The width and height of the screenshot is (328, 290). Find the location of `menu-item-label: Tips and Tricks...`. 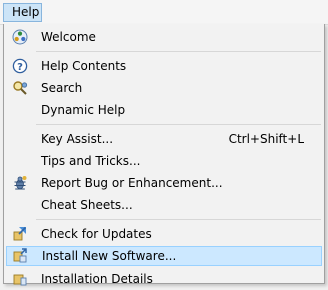

menu-item-label: Tips and Tricks... is located at coordinates (91, 161).